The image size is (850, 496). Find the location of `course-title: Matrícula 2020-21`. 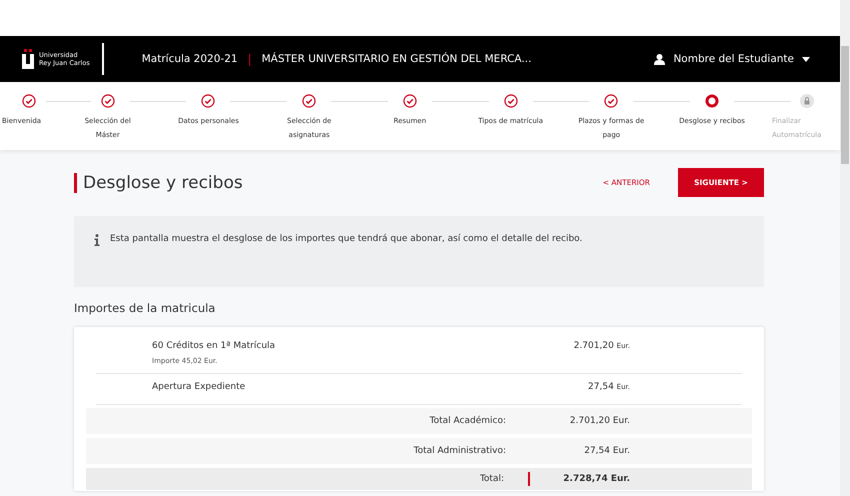

course-title: Matrícula 2020-21 is located at coordinates (190, 59).